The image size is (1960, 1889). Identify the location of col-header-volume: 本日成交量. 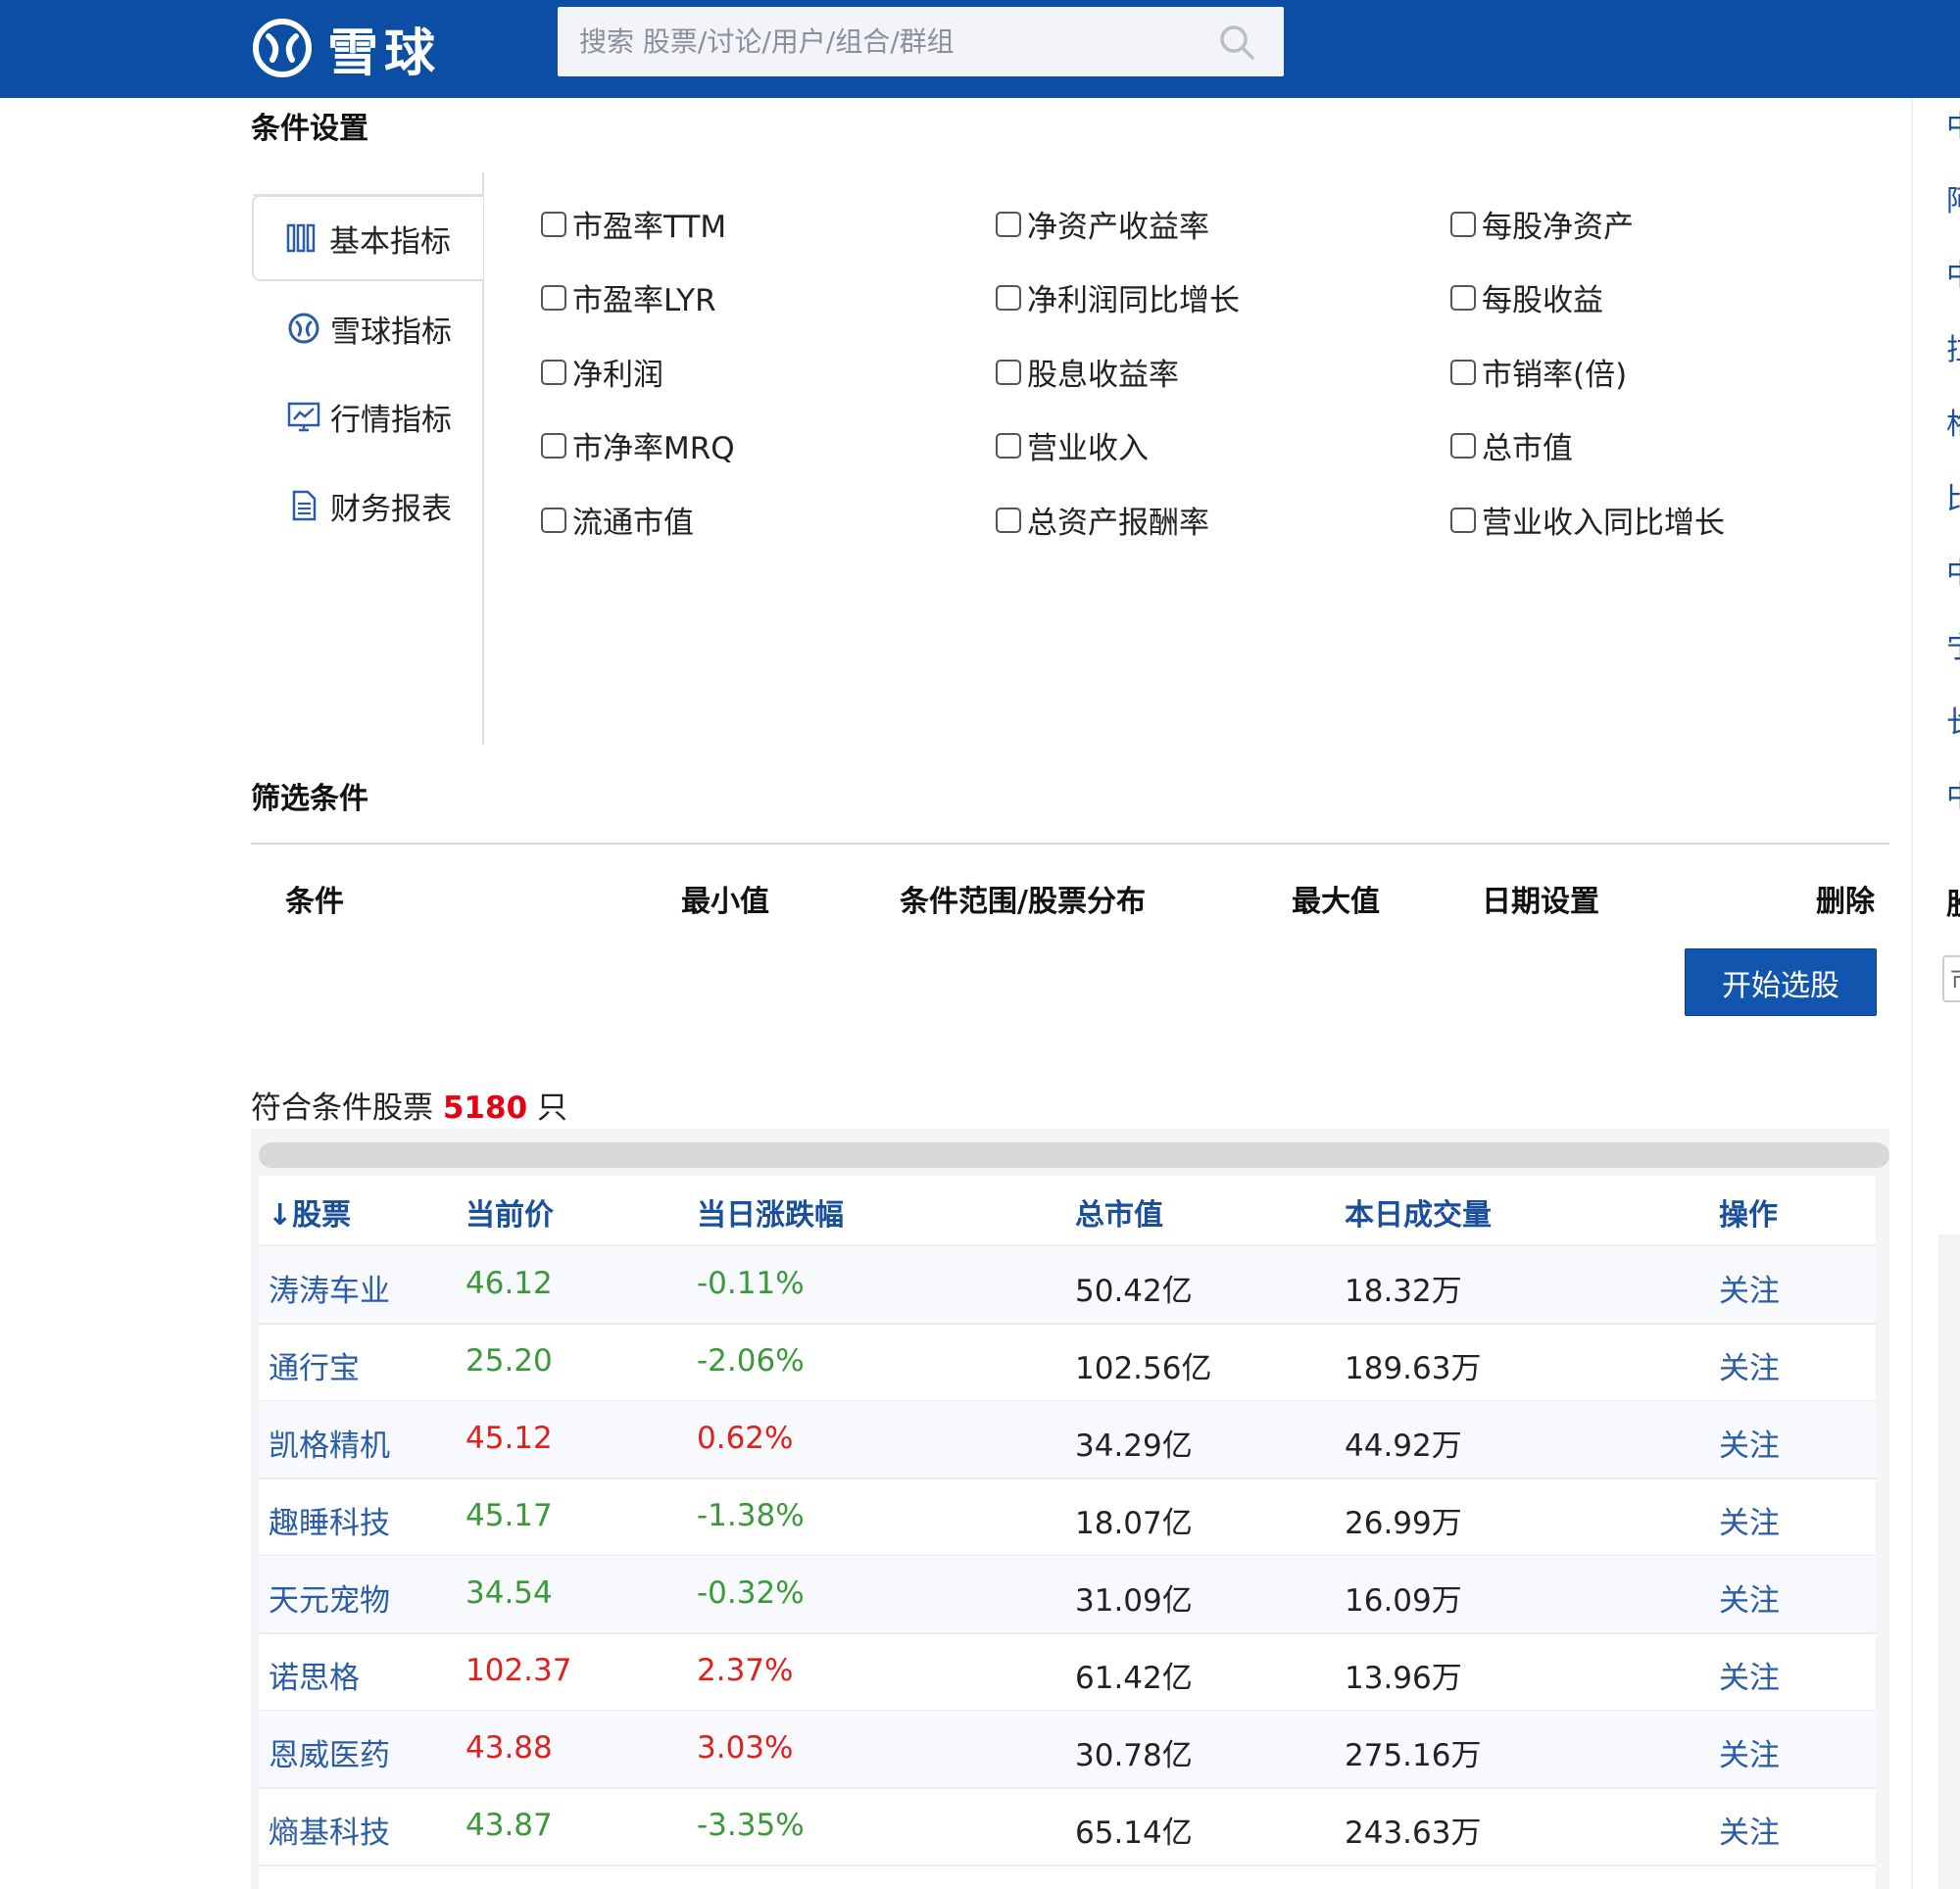
(1418, 1212).